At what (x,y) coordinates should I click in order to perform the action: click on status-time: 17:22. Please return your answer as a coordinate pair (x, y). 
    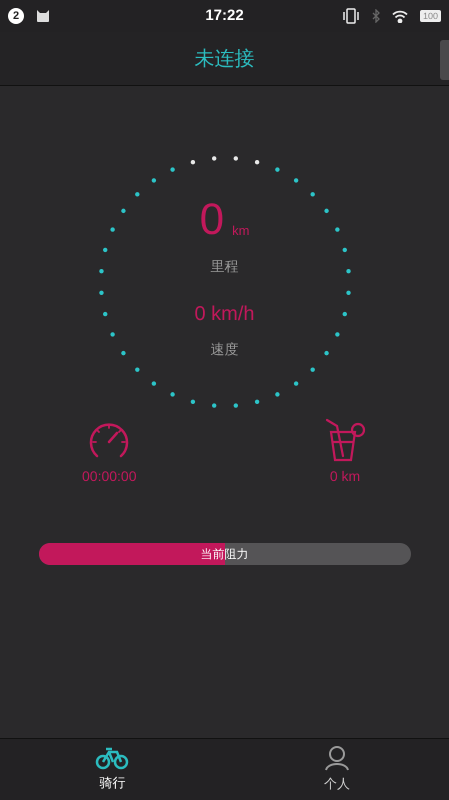
    Looking at the image, I should click on (224, 16).